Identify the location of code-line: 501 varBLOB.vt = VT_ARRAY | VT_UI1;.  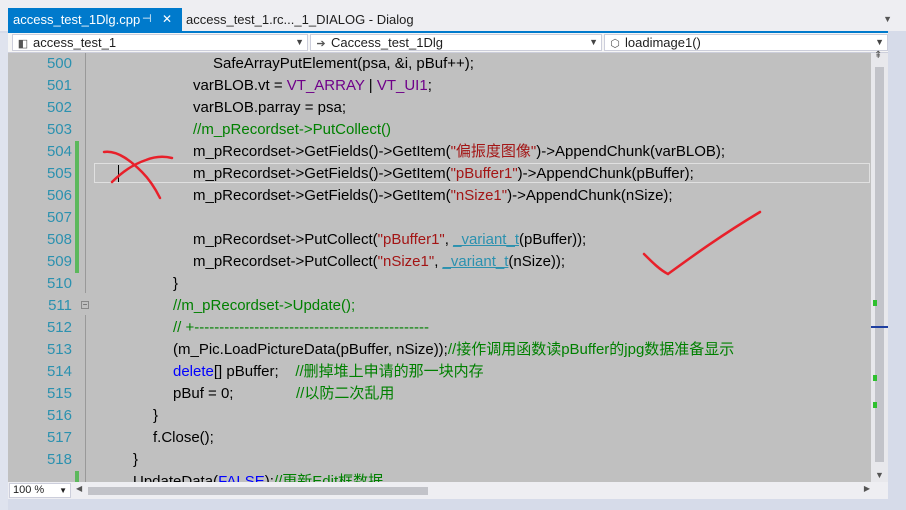
(439, 86).